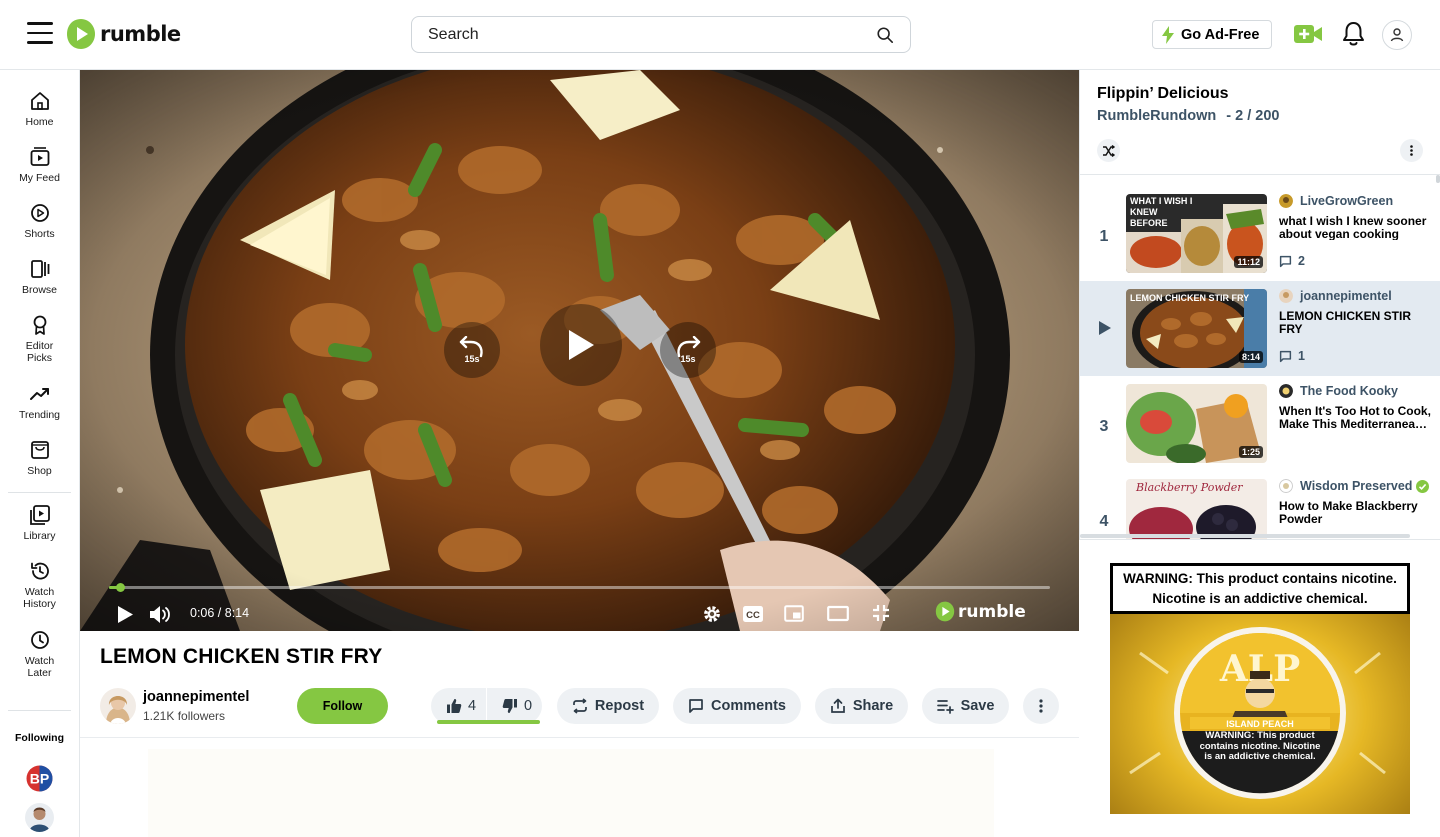 This screenshot has height=837, width=1440. What do you see at coordinates (1423, 486) in the screenshot?
I see `verified-check-icon` at bounding box center [1423, 486].